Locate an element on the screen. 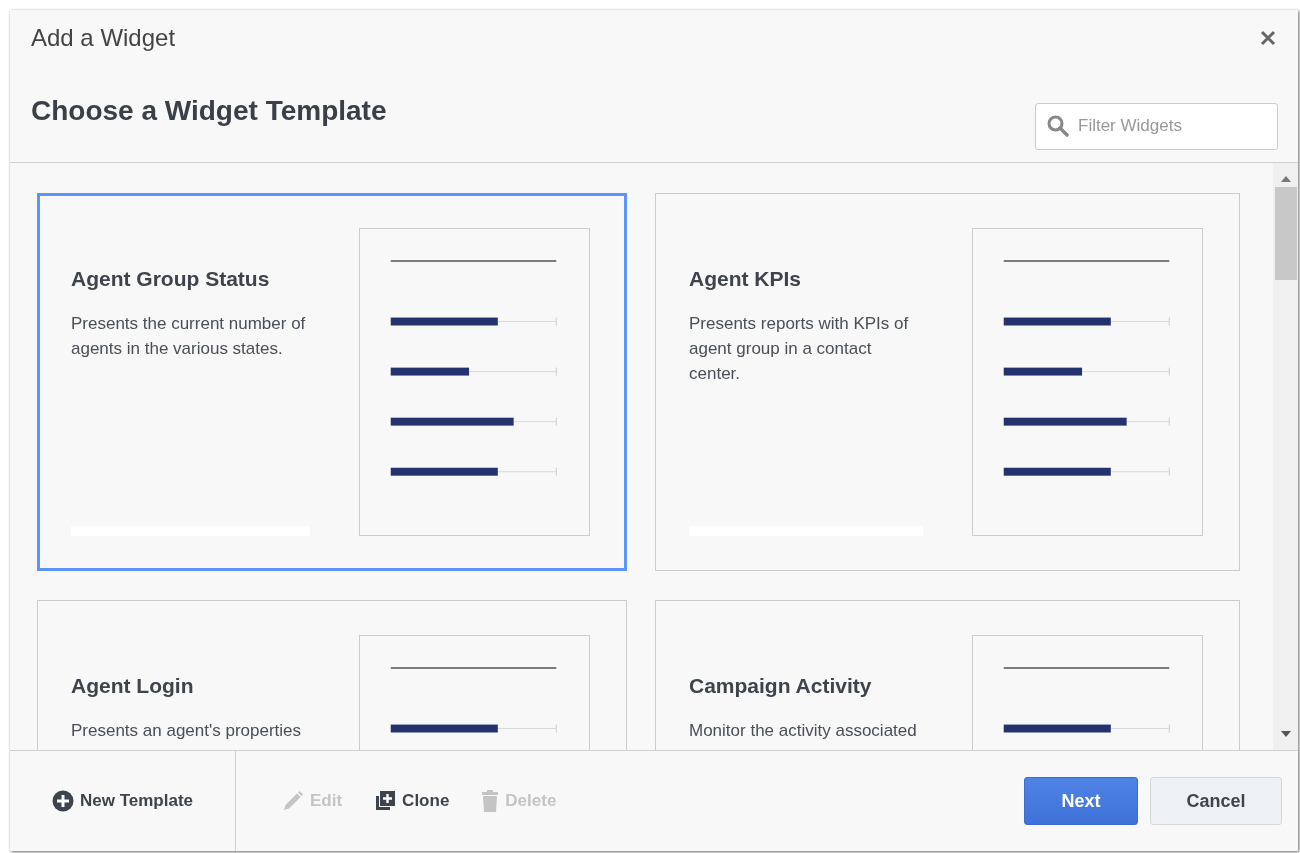 The height and width of the screenshot is (853, 1300). scrollbar is located at coordinates (1285, 456).